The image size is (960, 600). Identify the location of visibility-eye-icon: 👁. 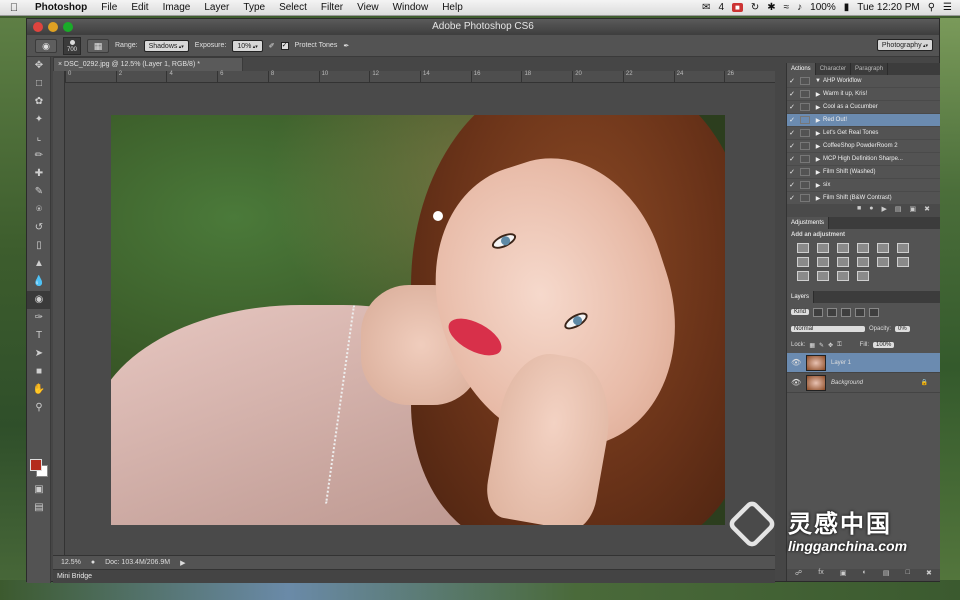
(796, 382).